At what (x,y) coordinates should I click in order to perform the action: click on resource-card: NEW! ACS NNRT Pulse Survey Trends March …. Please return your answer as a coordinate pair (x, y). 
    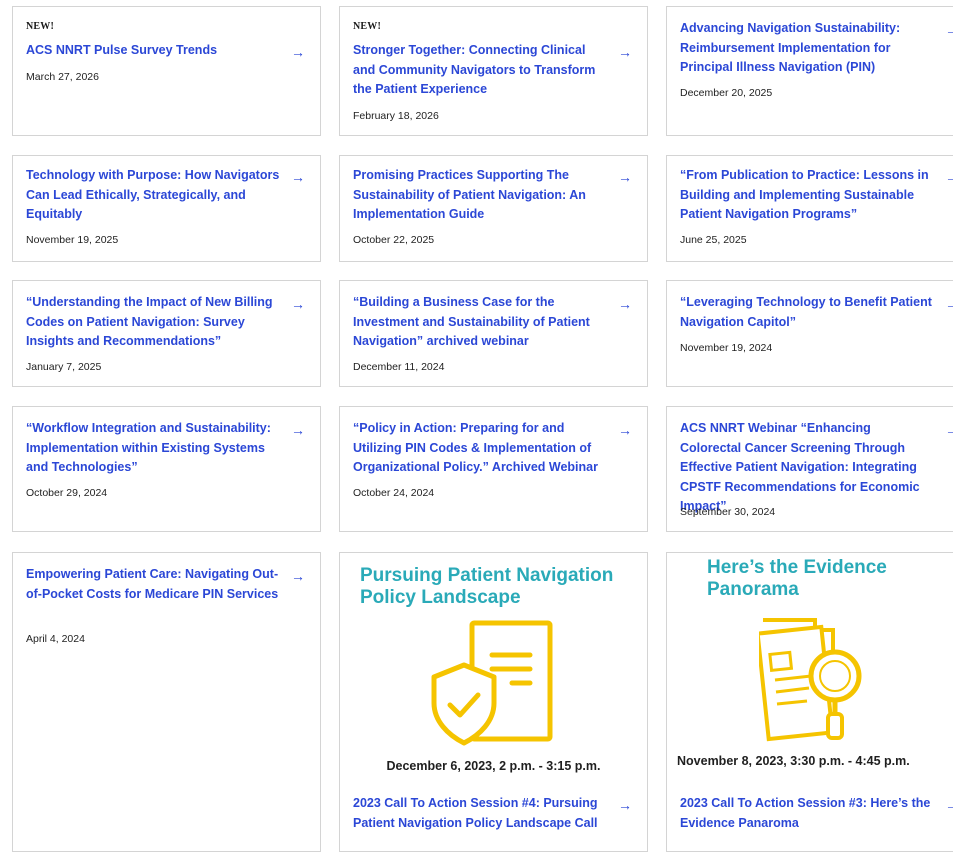
    Looking at the image, I should click on (166, 71).